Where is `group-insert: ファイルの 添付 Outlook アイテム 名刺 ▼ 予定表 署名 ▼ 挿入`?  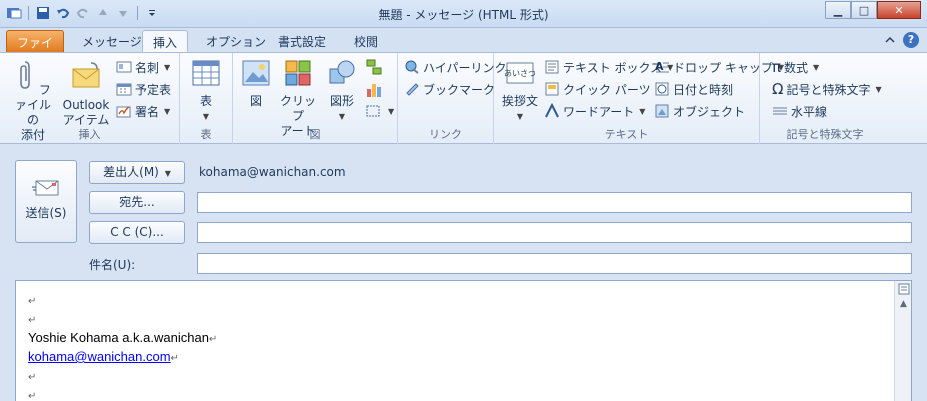 group-insert: ファイルの 添付 Outlook アイテム 名刺 ▼ 予定表 署名 ▼ 挿入 is located at coordinates (90, 98).